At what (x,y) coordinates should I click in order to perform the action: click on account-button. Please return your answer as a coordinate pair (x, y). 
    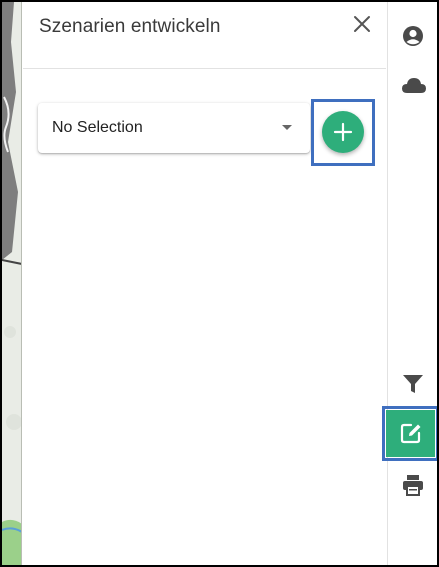
    Looking at the image, I should click on (413, 36).